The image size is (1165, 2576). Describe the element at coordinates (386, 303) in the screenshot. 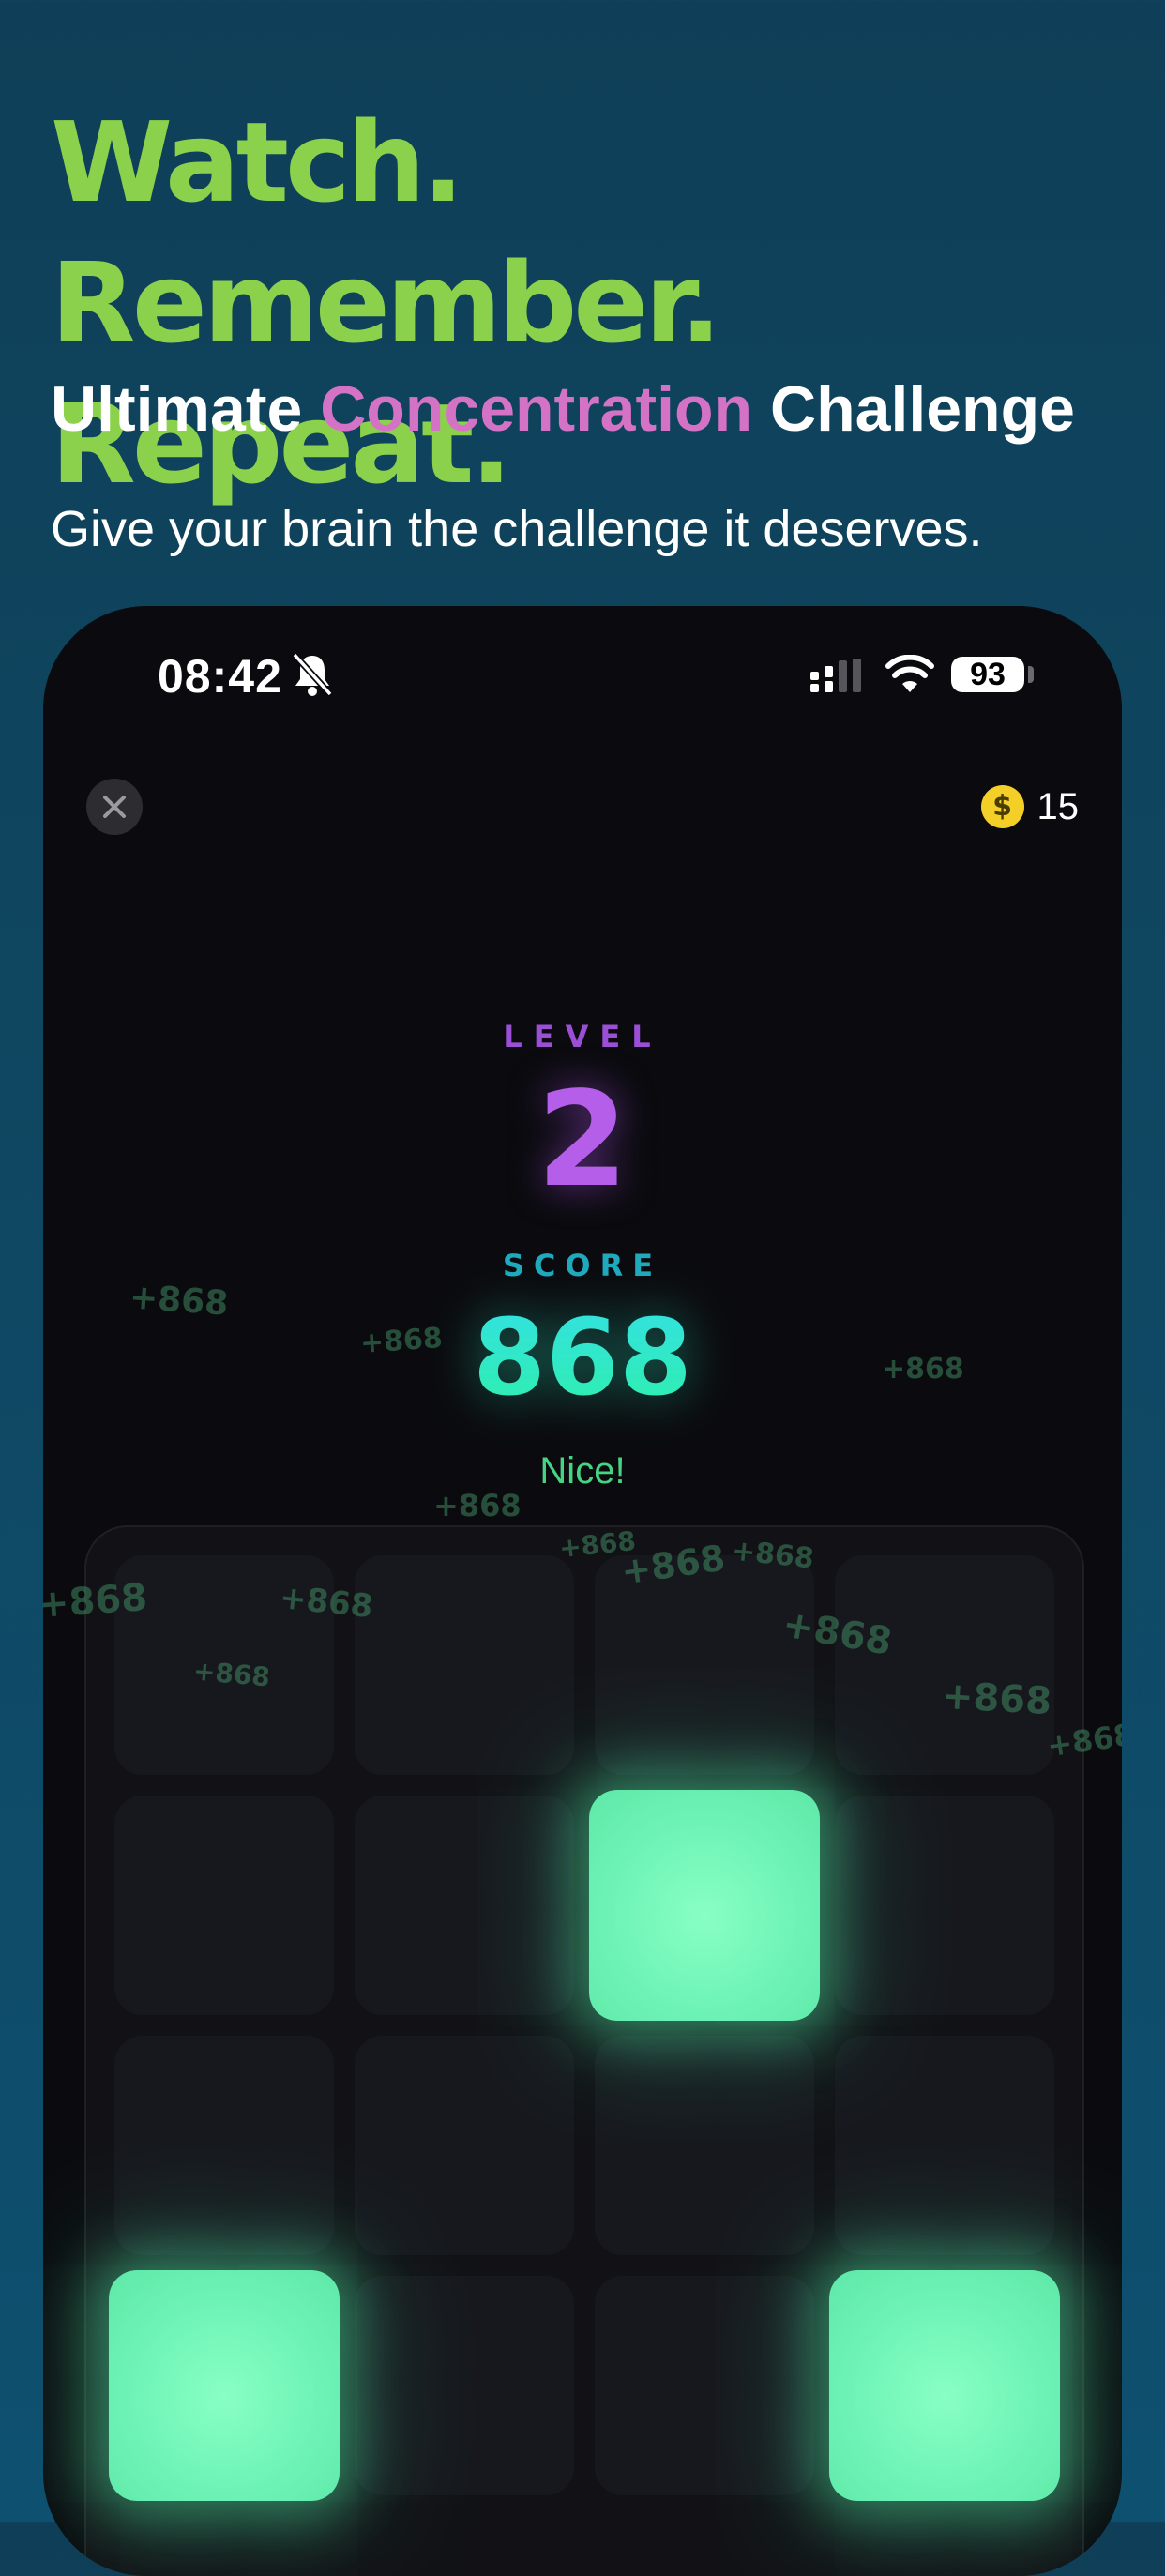

I see `headline: Watch. Remember. Repeat.` at that location.